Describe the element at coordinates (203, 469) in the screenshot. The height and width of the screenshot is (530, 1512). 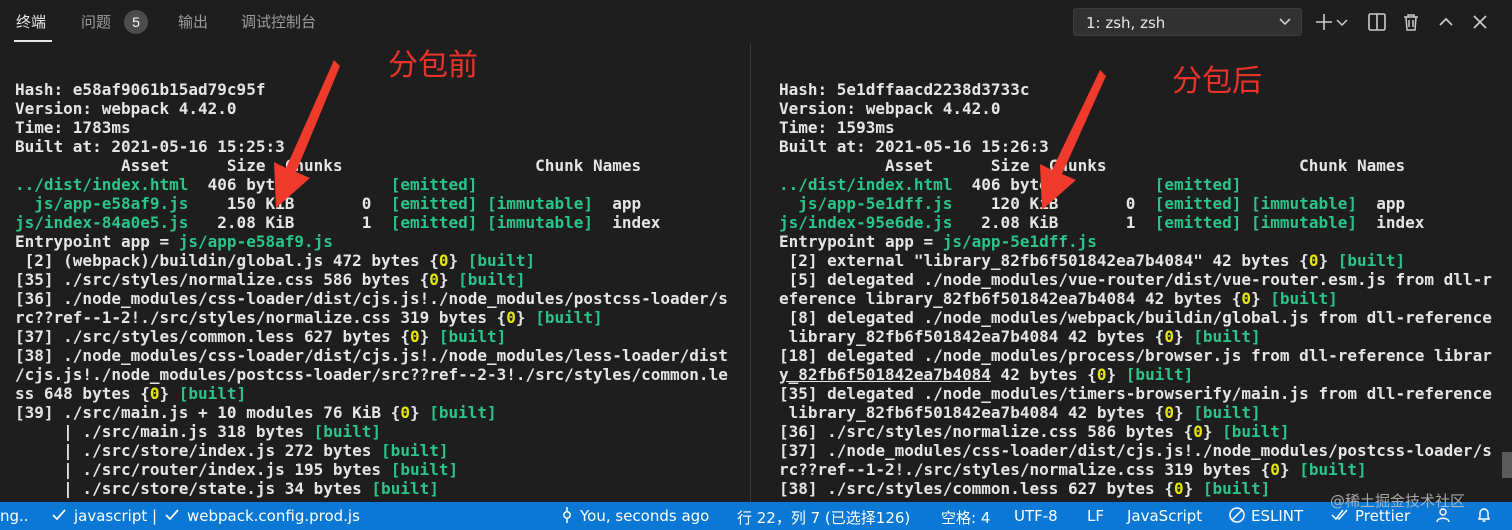
I see `terminal-text-segment: | ./src/router/index.js 195 bytes` at that location.